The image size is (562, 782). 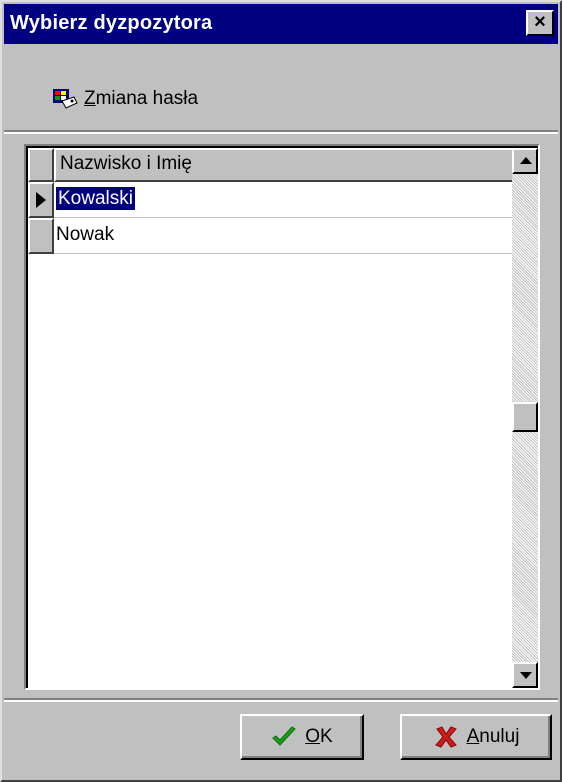 I want to click on scroll-up-button, so click(x=525, y=161).